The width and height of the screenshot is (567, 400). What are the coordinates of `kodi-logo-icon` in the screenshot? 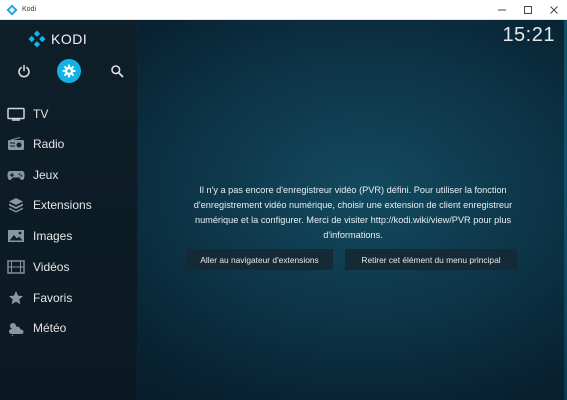 It's located at (37, 39).